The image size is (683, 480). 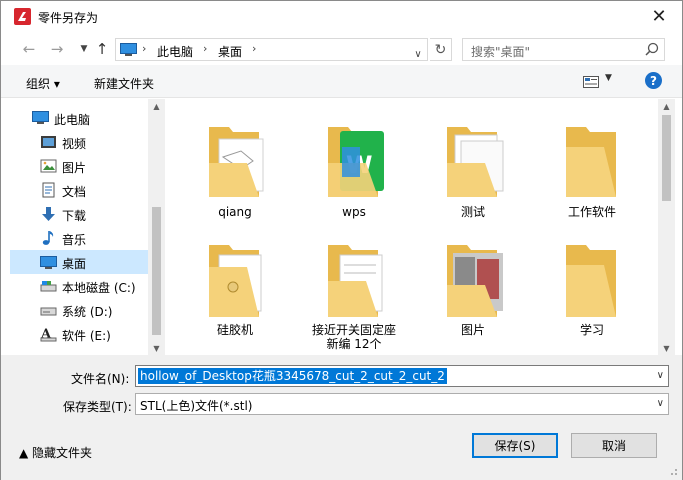 What do you see at coordinates (175, 51) in the screenshot?
I see `breadcrumb-this-pc: 此电脑` at bounding box center [175, 51].